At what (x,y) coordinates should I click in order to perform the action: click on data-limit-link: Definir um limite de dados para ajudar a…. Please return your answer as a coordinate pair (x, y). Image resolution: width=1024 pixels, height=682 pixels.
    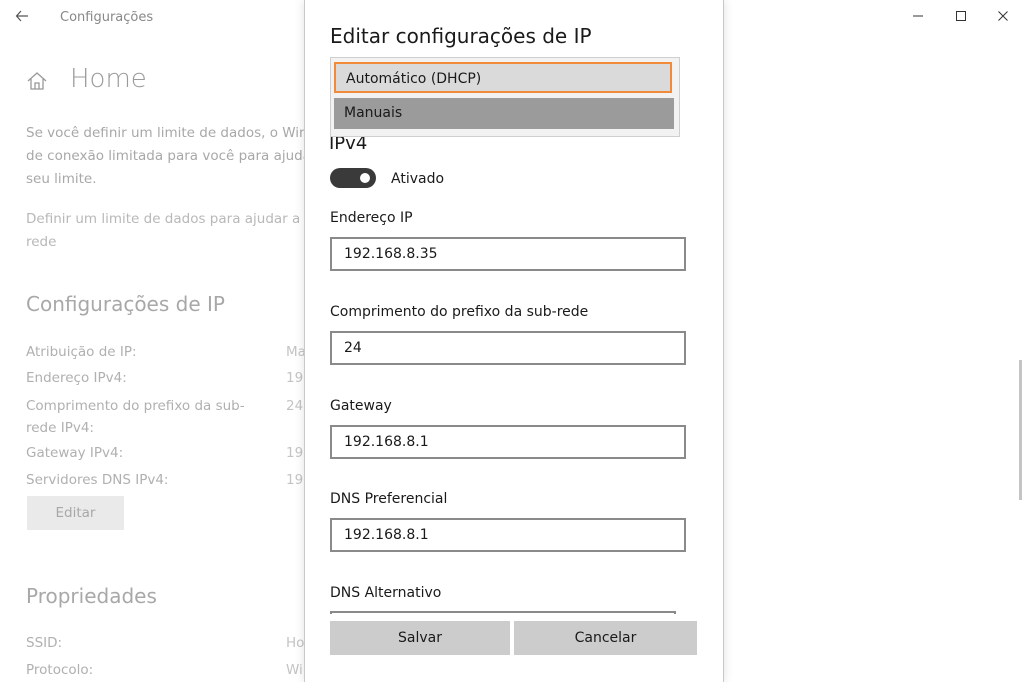
    Looking at the image, I should click on (171, 231).